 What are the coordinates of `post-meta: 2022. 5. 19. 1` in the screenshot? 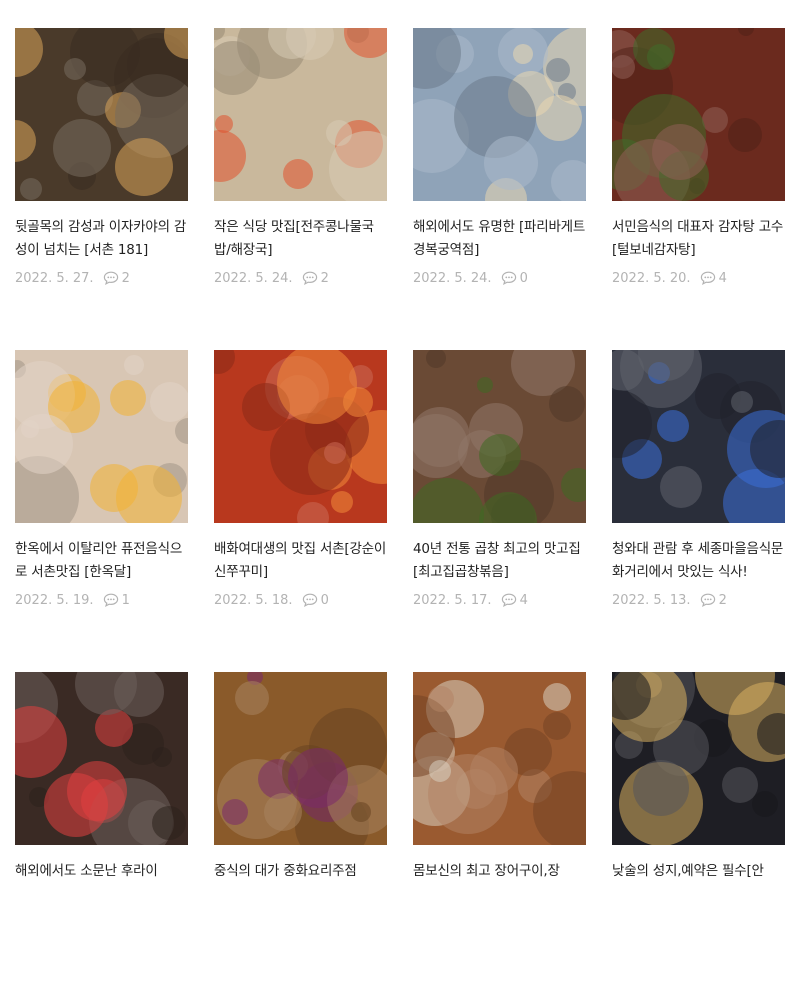 It's located at (101, 600).